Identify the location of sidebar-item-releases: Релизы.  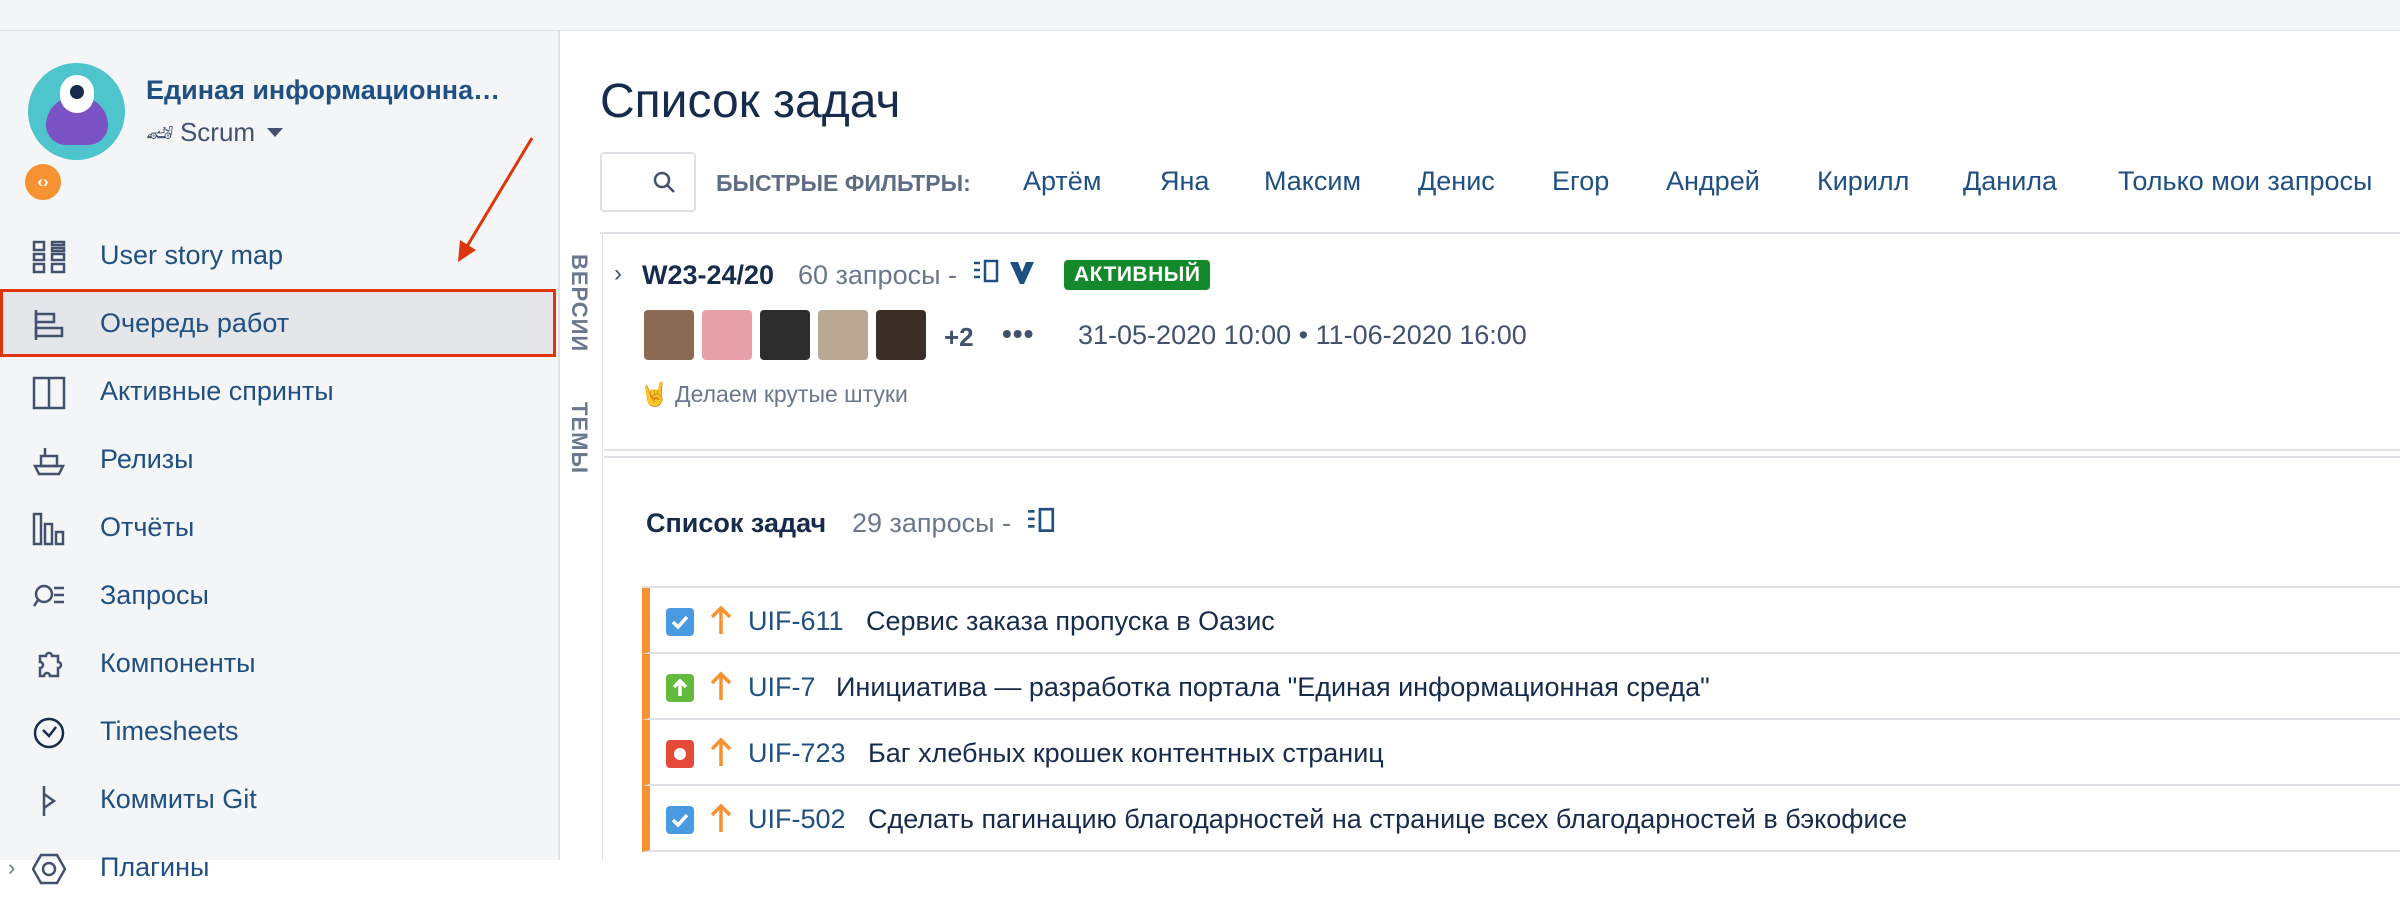
(278, 459).